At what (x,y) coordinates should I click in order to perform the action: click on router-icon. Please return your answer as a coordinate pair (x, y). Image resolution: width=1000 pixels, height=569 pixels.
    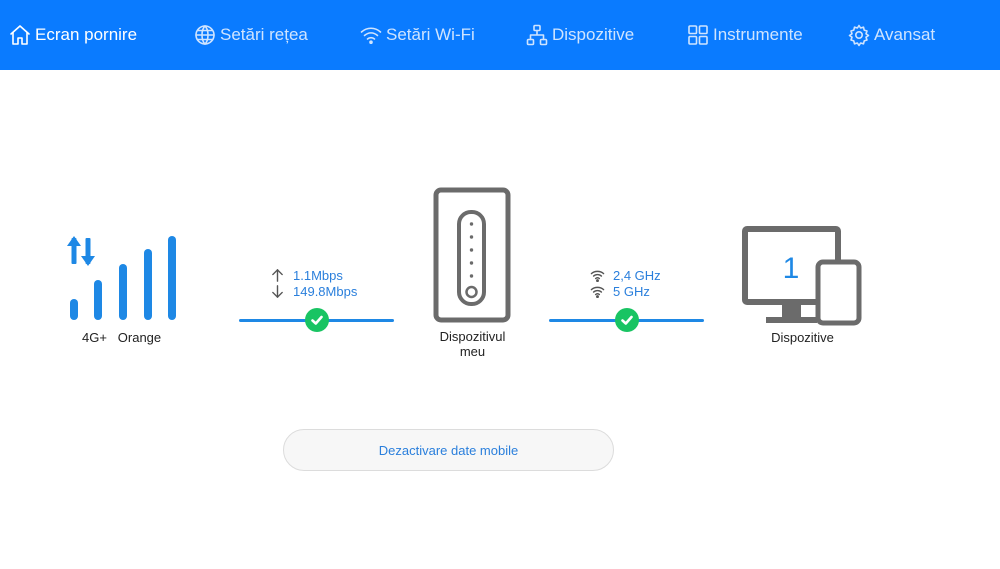
    Looking at the image, I should click on (472, 255).